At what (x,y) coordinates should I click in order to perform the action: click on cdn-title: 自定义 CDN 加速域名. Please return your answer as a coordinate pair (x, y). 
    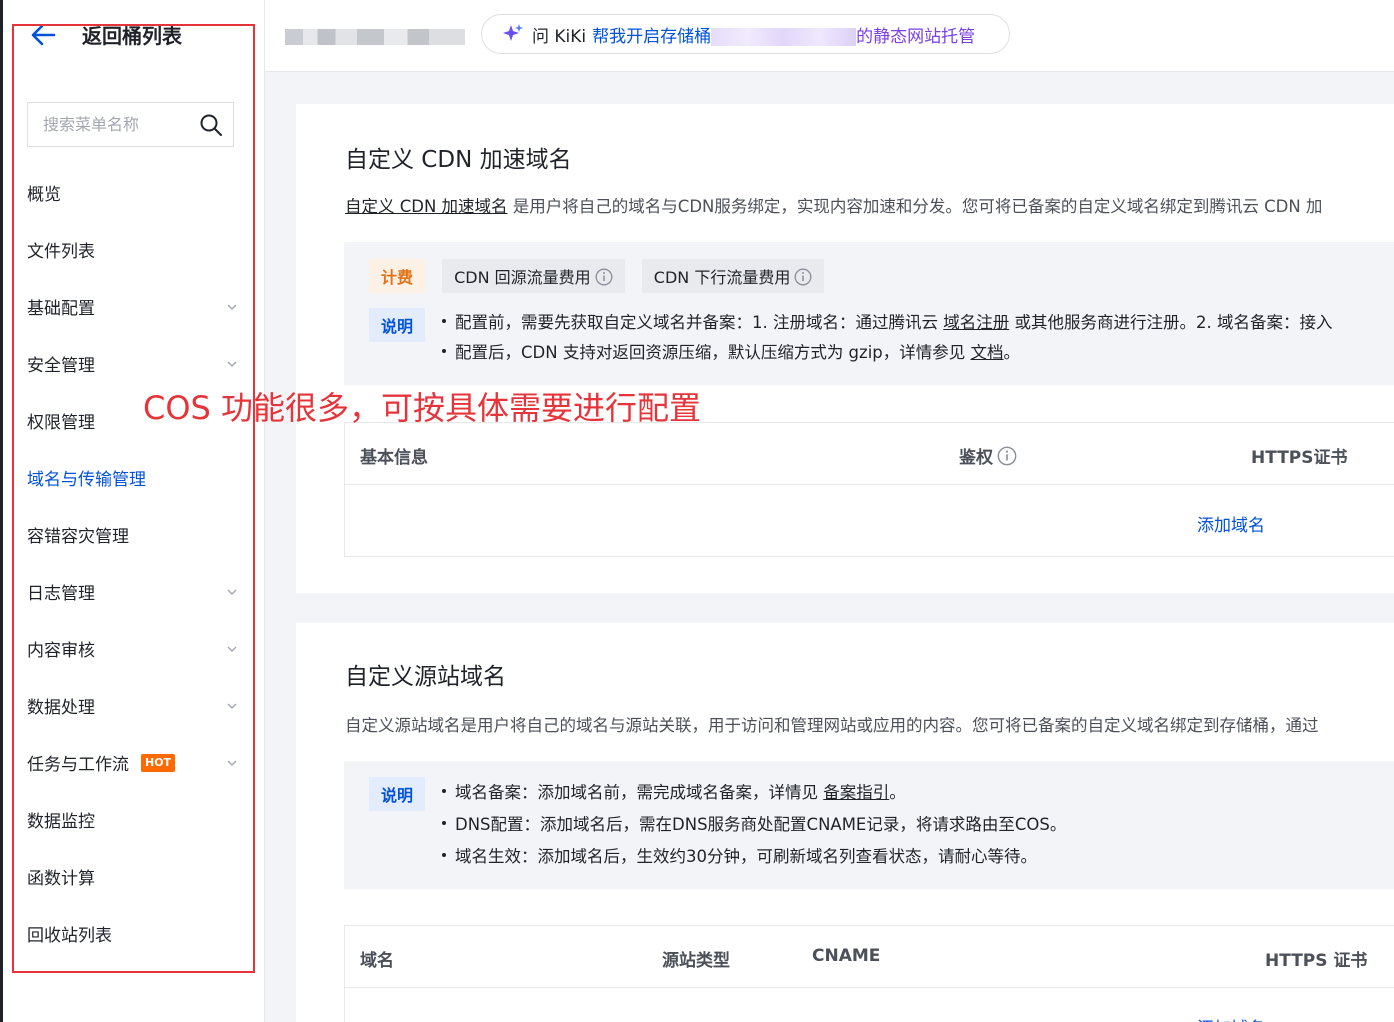
    Looking at the image, I should click on (458, 160).